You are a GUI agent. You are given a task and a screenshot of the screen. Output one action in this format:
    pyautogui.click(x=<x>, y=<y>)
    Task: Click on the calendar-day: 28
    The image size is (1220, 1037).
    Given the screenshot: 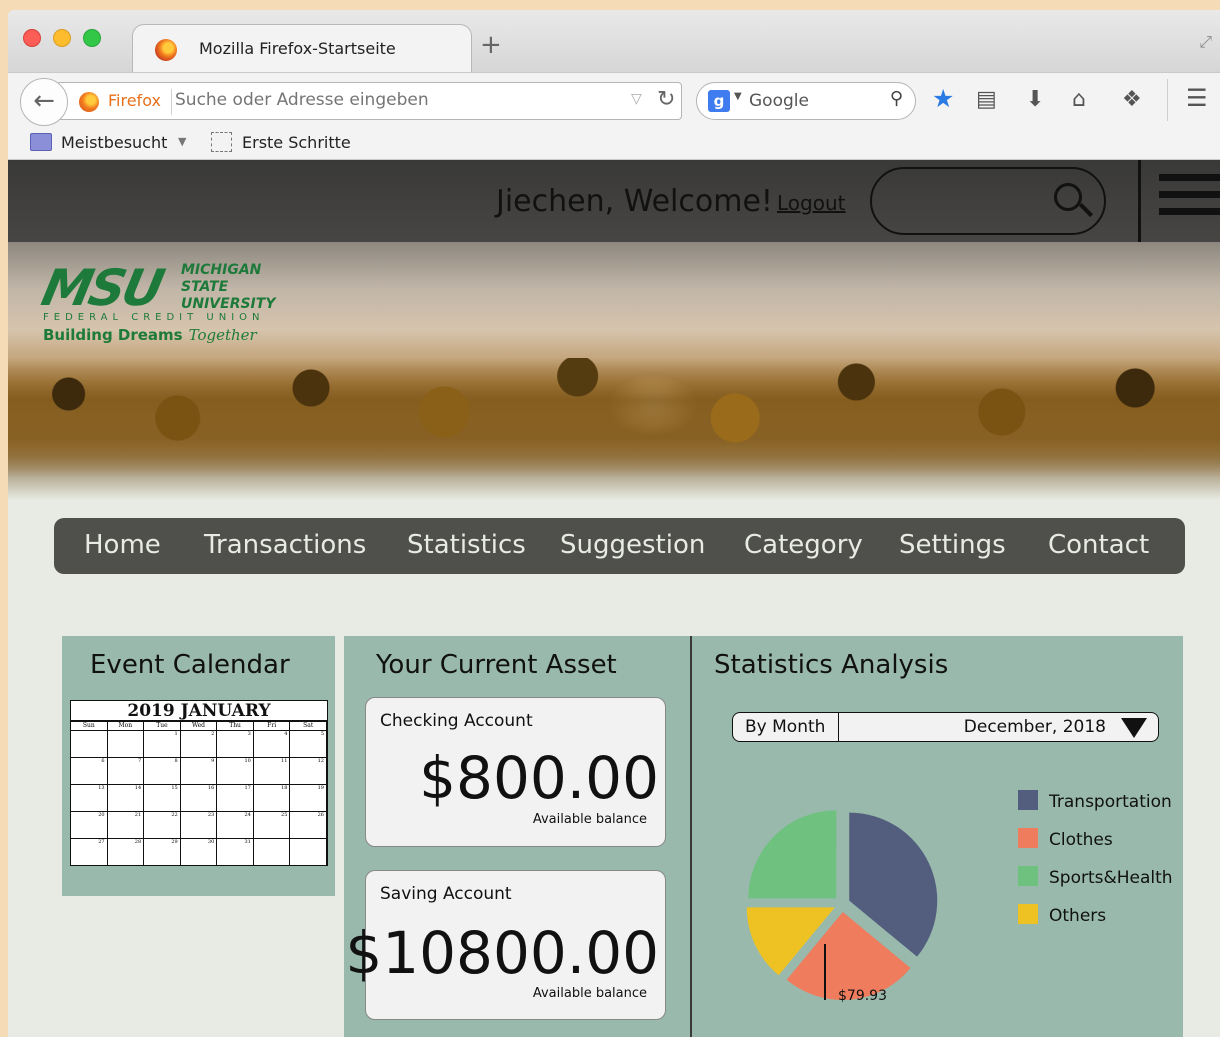 What is the action you would take?
    pyautogui.click(x=126, y=852)
    